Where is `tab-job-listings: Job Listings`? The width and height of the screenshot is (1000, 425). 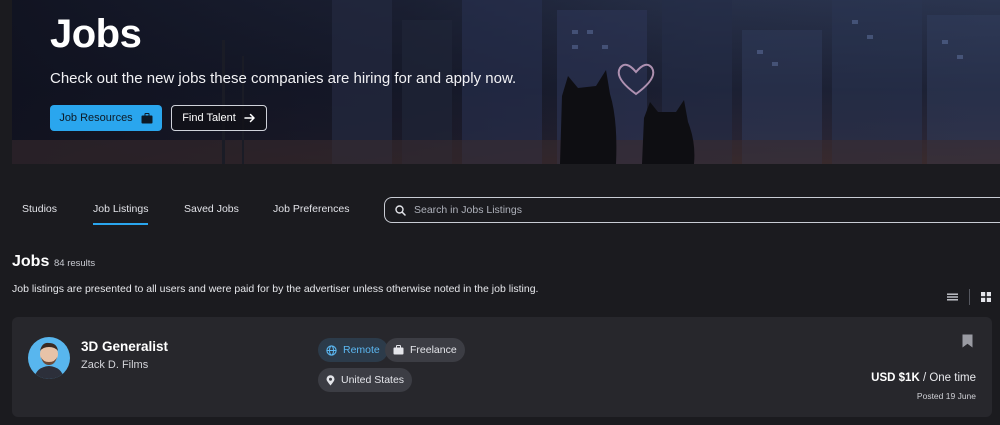
tab-job-listings: Job Listings is located at coordinates (121, 215).